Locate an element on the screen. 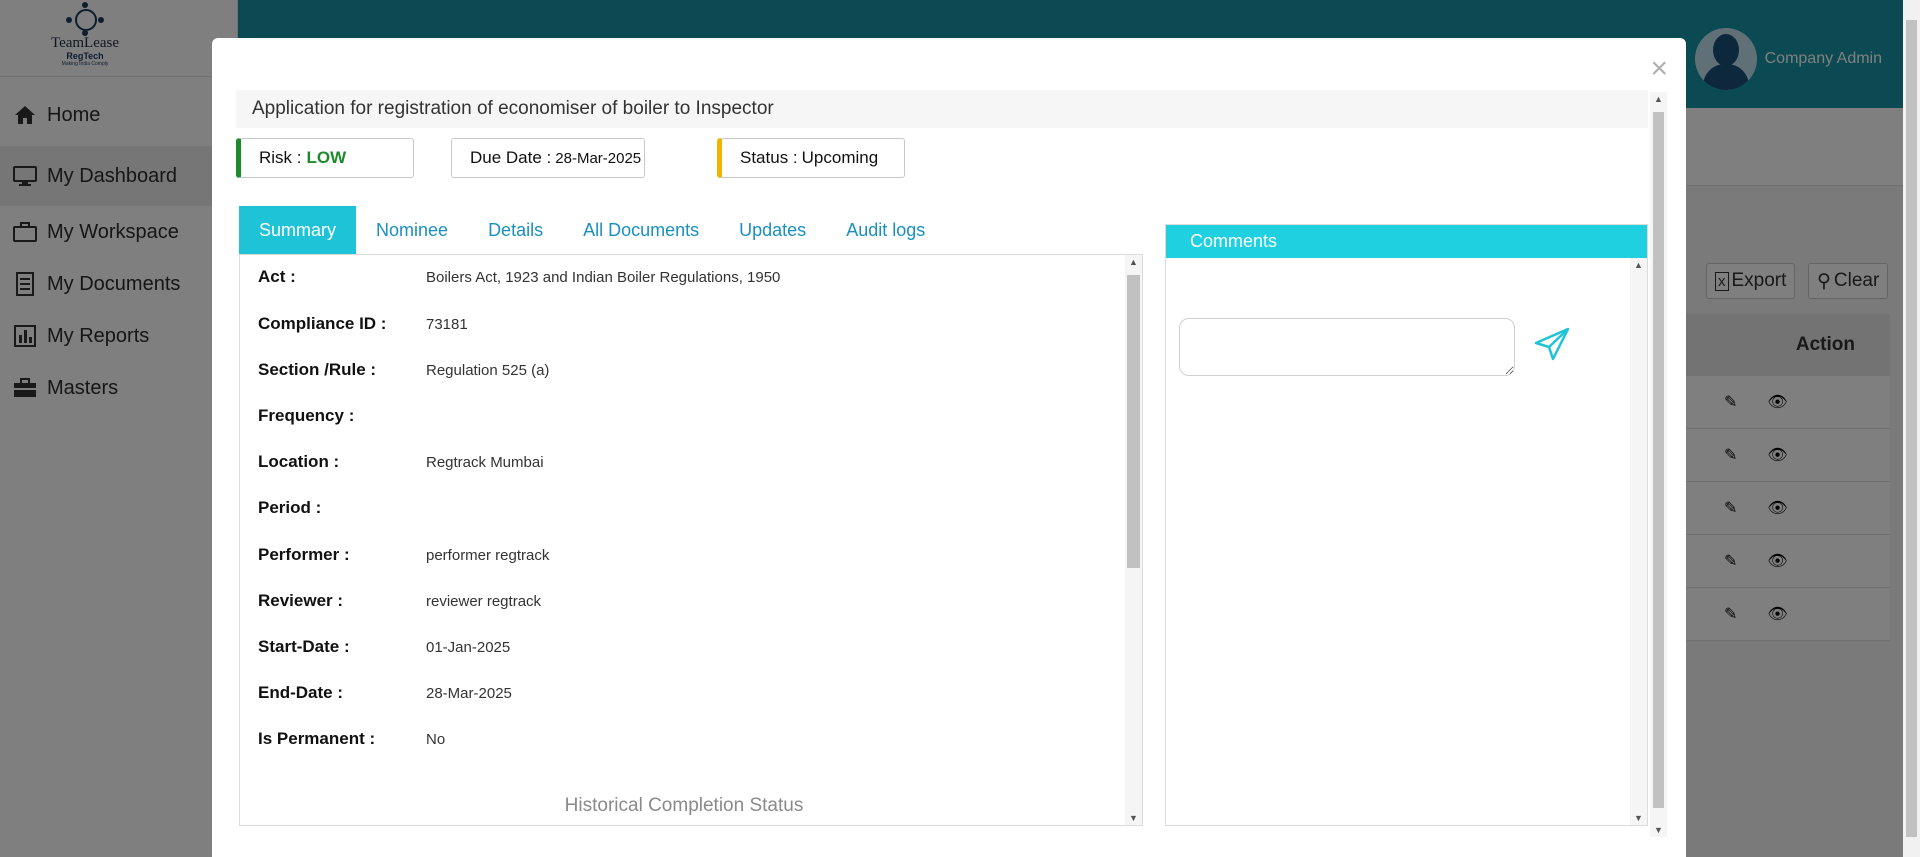 The image size is (1920, 857). field-label: Location : is located at coordinates (299, 461).